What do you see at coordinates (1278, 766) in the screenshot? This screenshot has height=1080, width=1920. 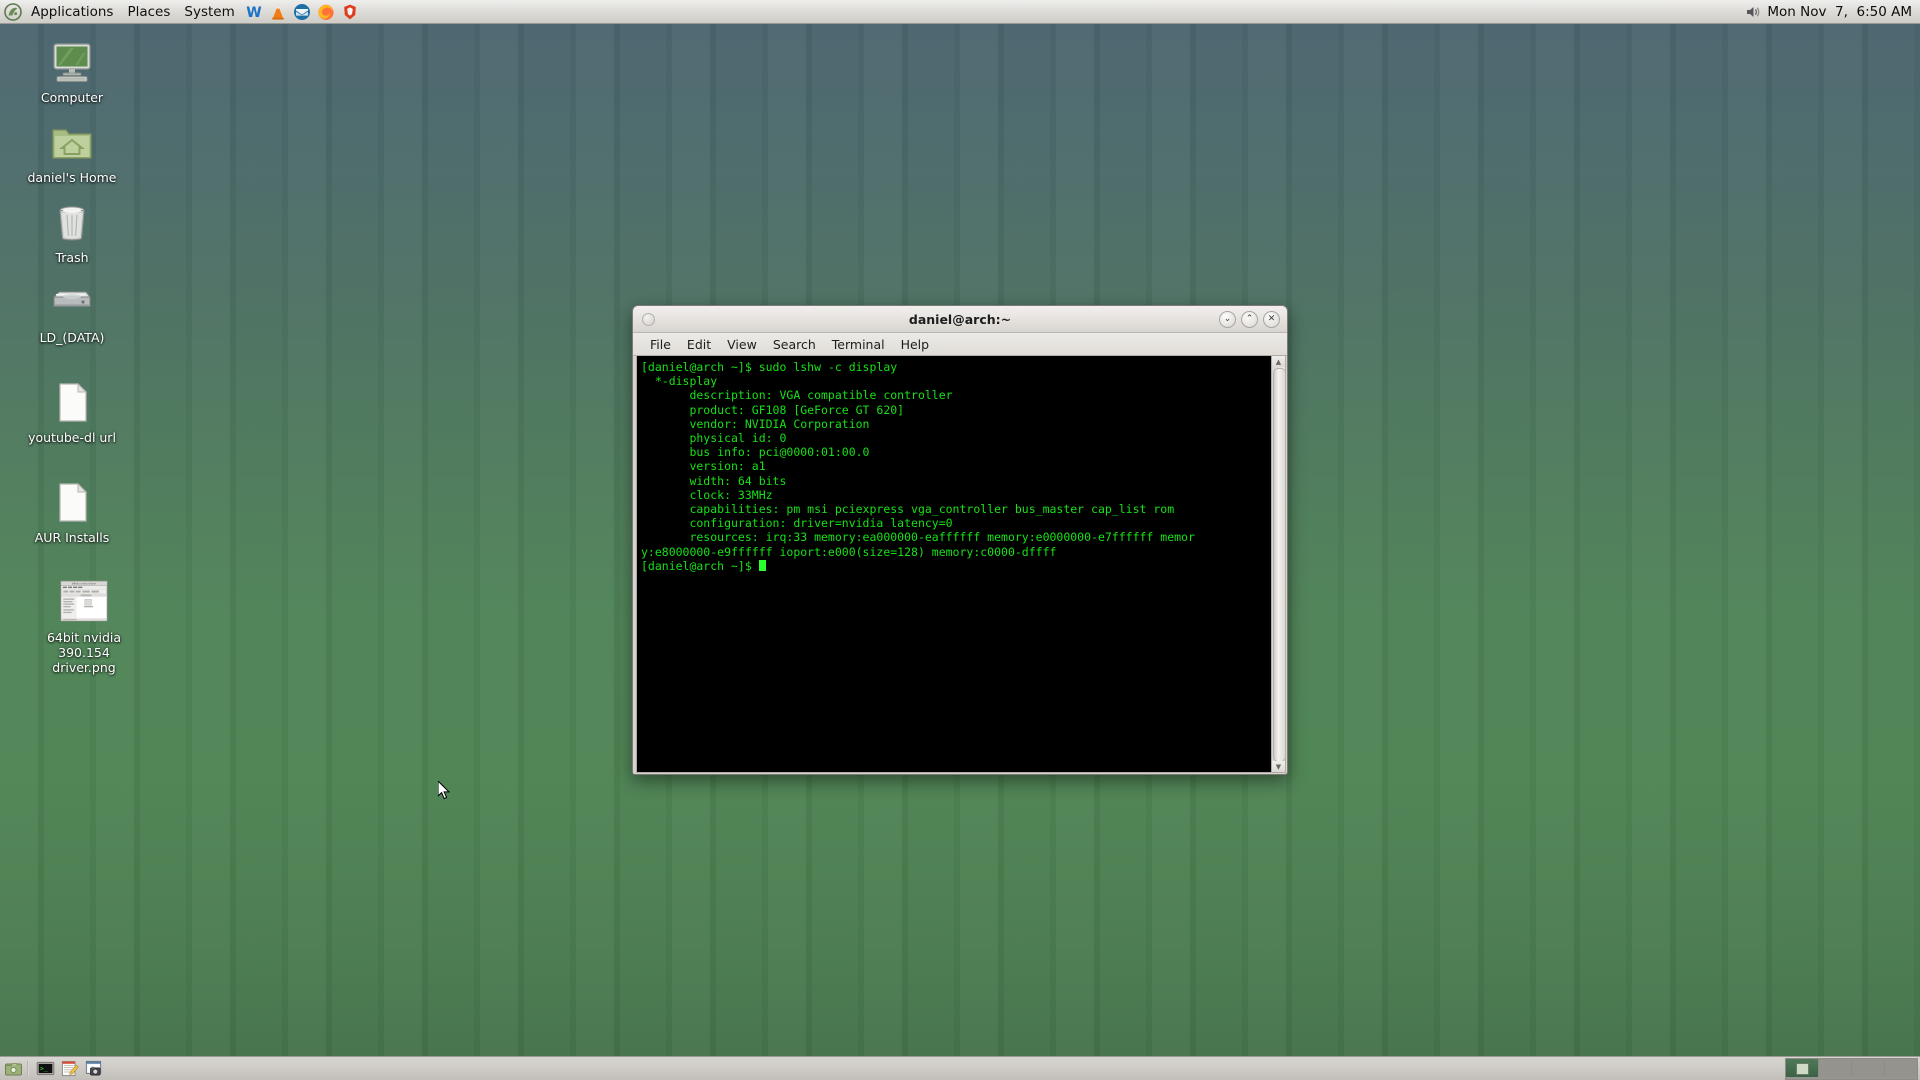 I see `scroll-down-arrow-icon: ▼` at bounding box center [1278, 766].